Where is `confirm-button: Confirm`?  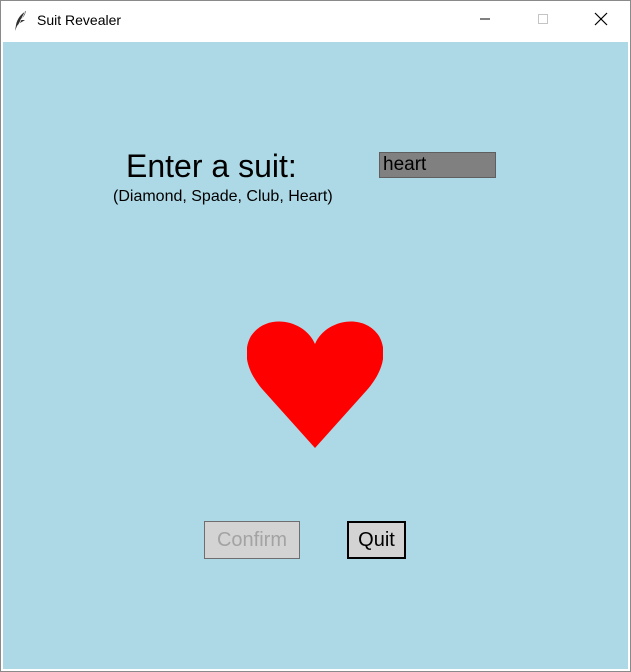
confirm-button: Confirm is located at coordinates (252, 540).